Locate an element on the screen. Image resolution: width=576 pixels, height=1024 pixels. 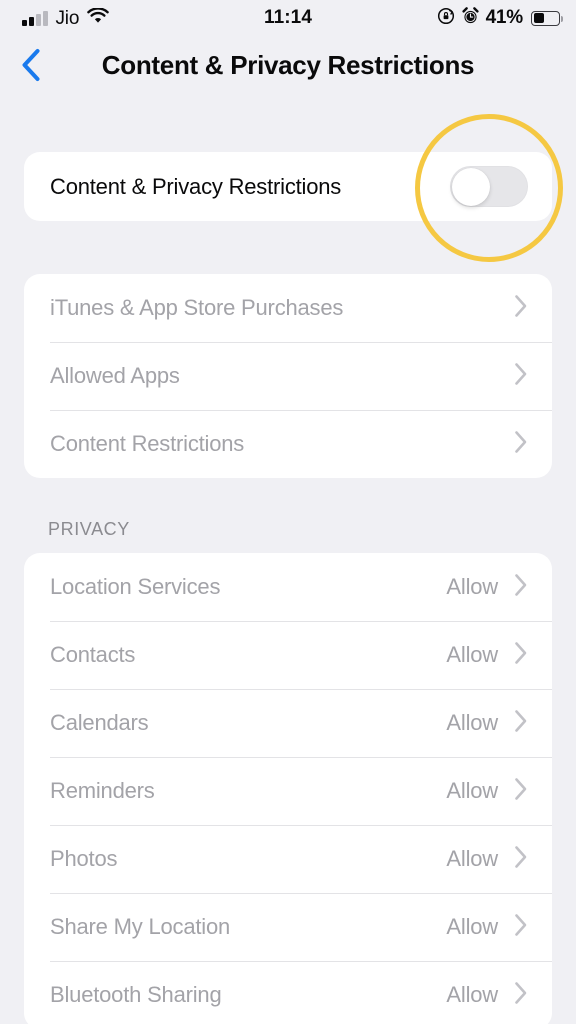
status-bar-right: 41% is located at coordinates (500, 18).